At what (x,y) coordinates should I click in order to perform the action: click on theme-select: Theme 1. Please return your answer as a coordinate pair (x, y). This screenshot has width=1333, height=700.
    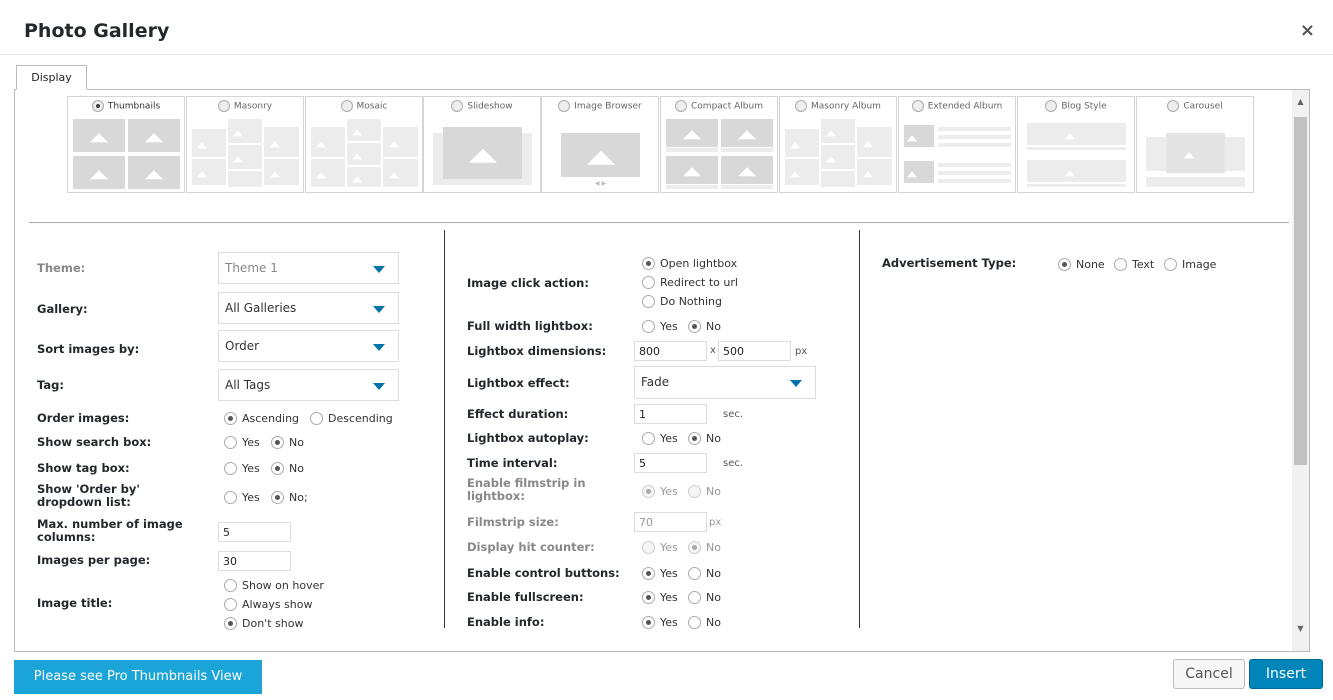
    Looking at the image, I should click on (308, 268).